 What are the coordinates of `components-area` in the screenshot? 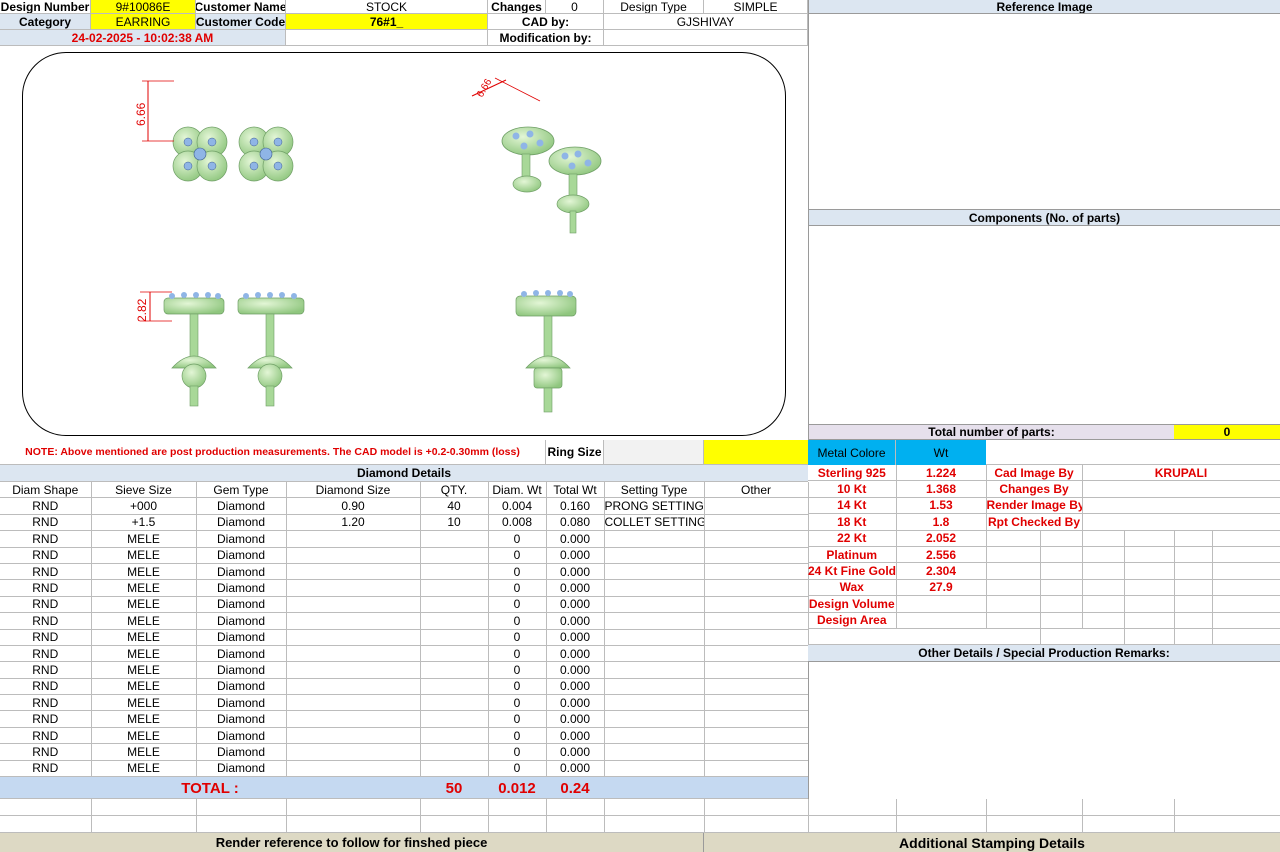 It's located at (1044, 325).